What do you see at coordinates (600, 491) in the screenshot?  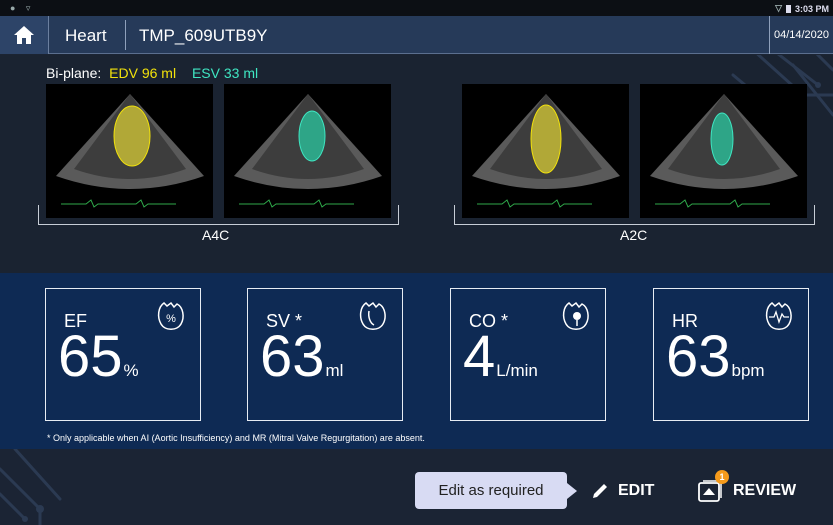 I see `pencil-icon` at bounding box center [600, 491].